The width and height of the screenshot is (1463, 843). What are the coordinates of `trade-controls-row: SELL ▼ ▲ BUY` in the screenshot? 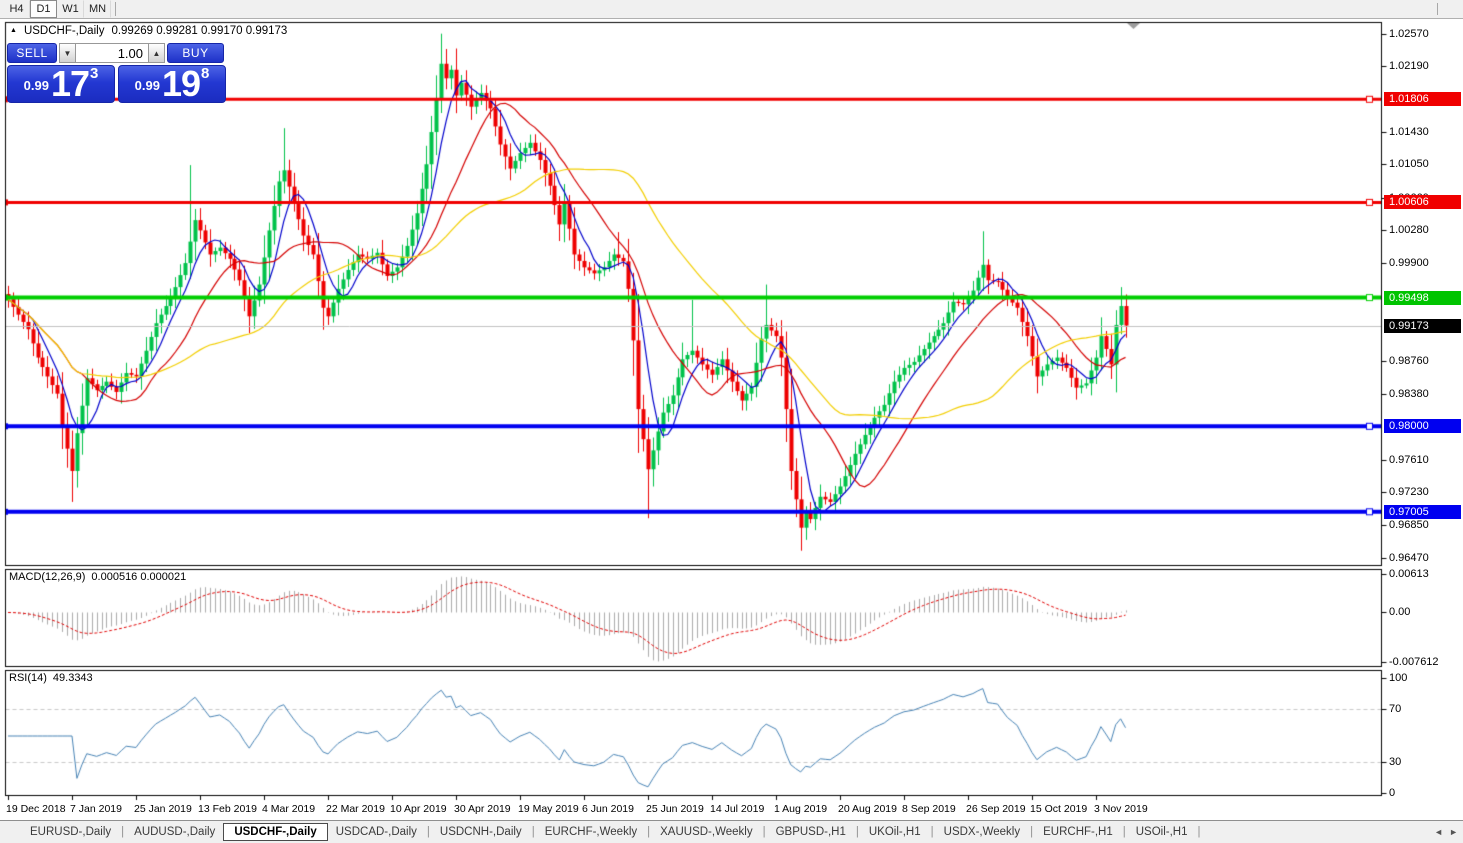 It's located at (116, 53).